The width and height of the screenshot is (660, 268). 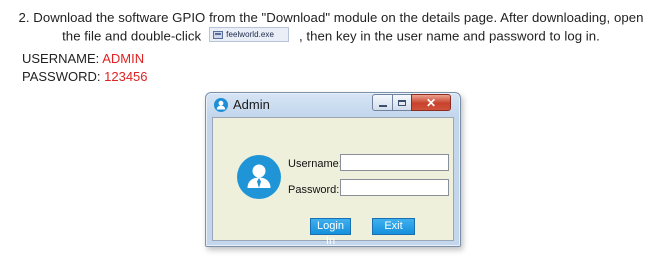 I want to click on password-value: 123456, so click(x=126, y=76).